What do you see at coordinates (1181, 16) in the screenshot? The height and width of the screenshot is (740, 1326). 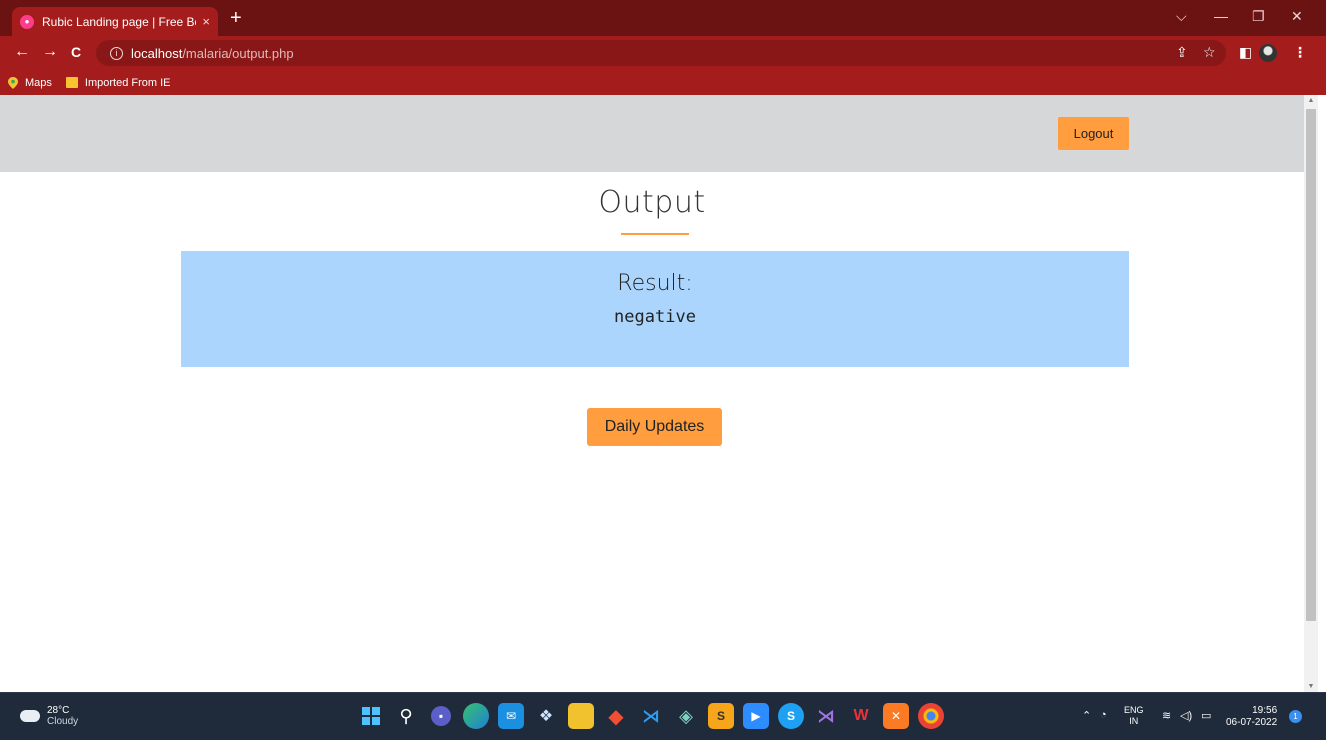 I see `tab-search-icon: ⌵` at bounding box center [1181, 16].